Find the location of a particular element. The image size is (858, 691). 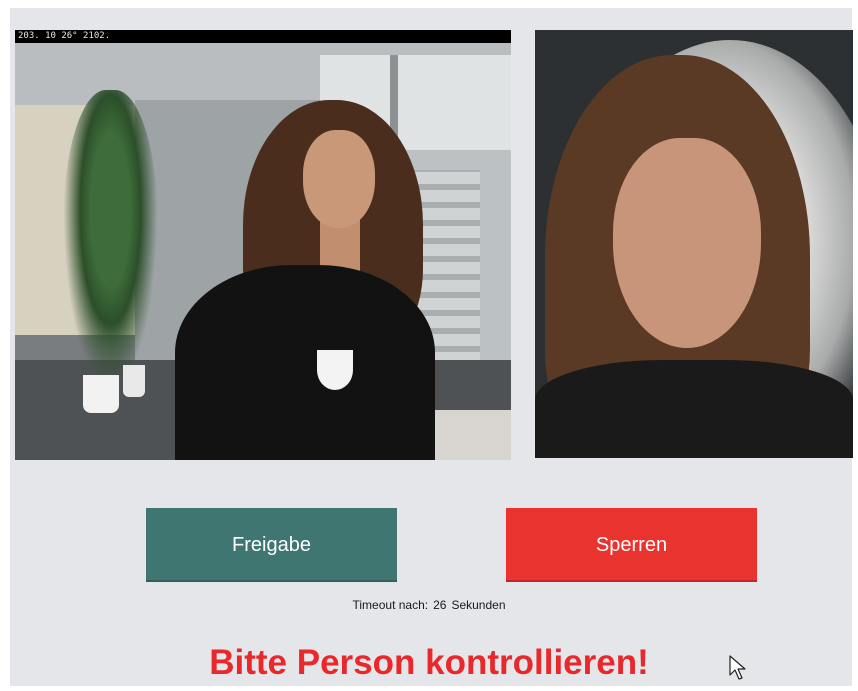

person-shirt is located at coordinates (335, 370).